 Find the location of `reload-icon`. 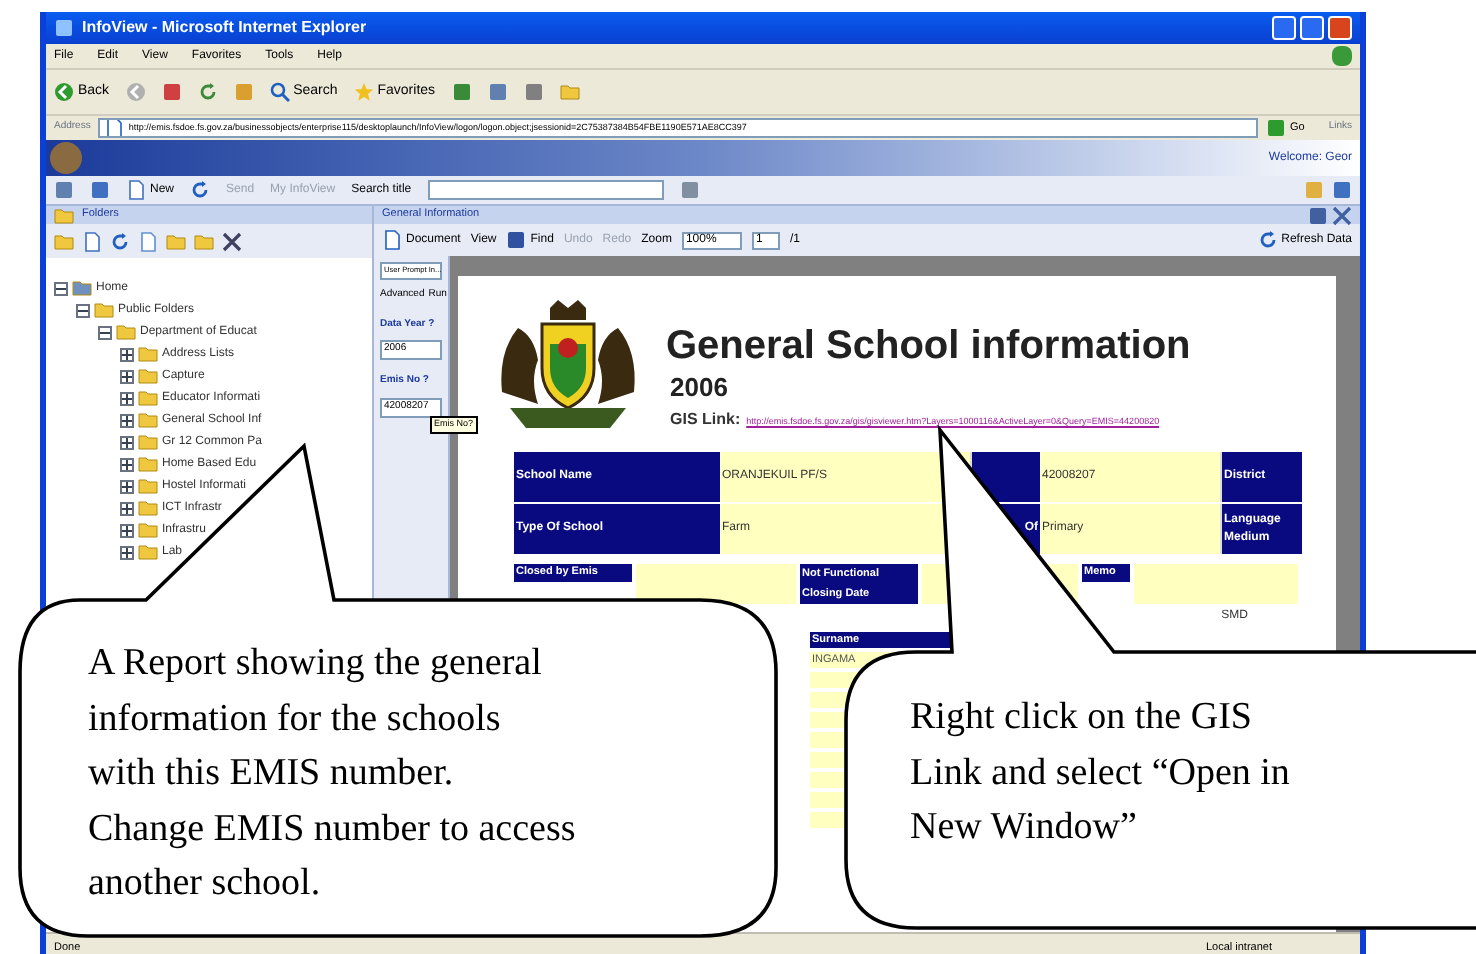

reload-icon is located at coordinates (207, 92).